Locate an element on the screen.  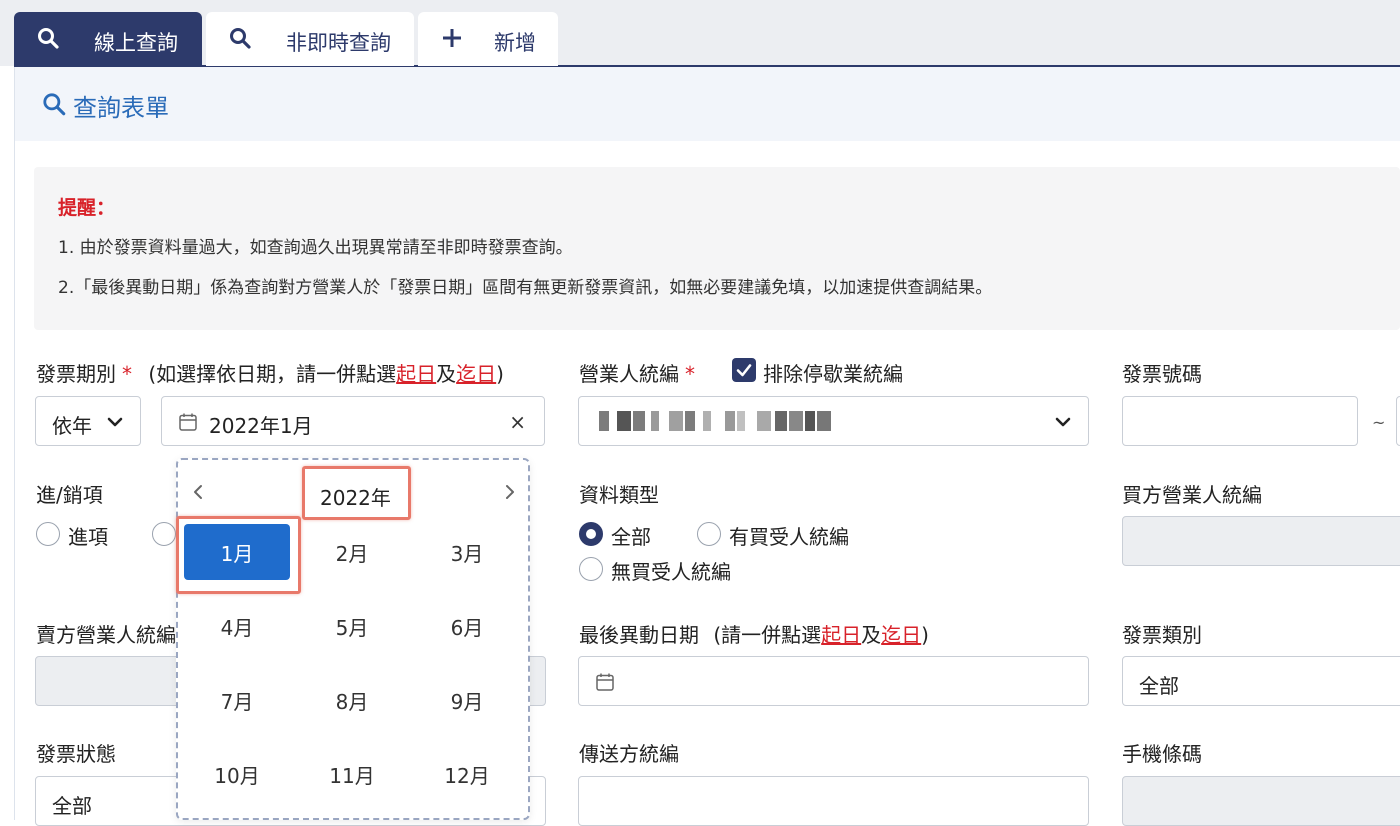
sender-id-input is located at coordinates (833, 801).